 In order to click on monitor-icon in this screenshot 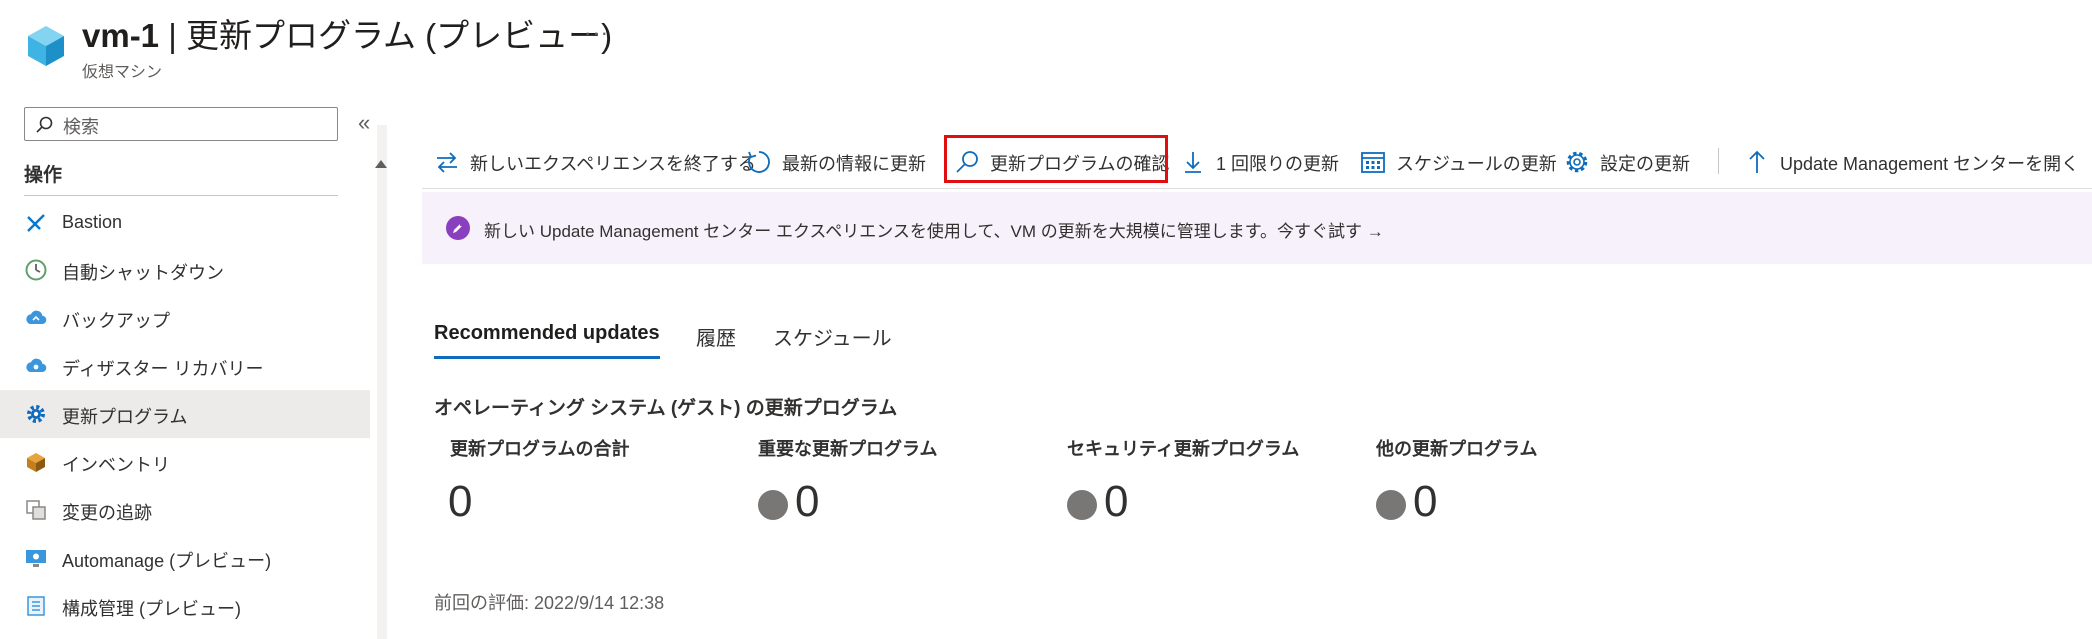, I will do `click(36, 558)`.